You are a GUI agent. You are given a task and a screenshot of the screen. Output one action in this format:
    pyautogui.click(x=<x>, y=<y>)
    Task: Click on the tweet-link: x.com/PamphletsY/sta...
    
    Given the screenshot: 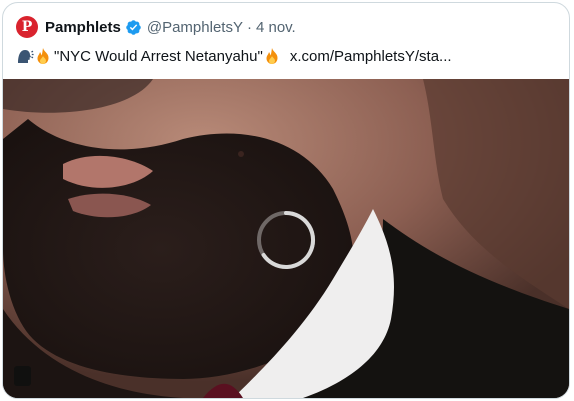 What is the action you would take?
    pyautogui.click(x=371, y=56)
    